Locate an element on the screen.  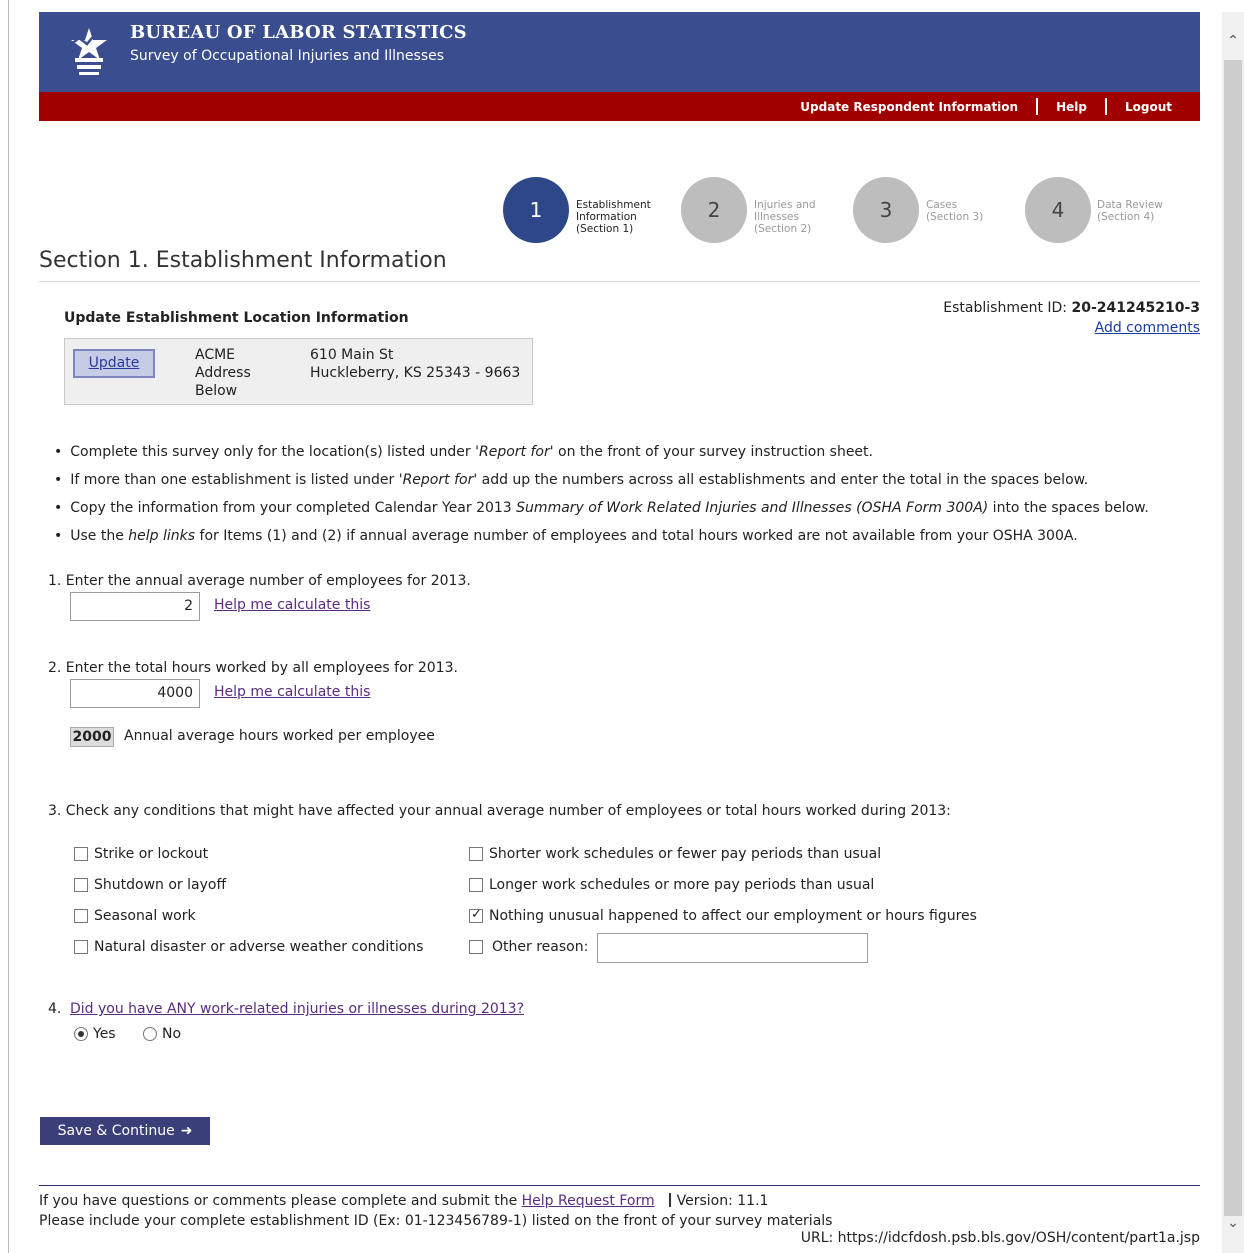
save-continue-button: Save & Continue ➜ is located at coordinates (125, 1131).